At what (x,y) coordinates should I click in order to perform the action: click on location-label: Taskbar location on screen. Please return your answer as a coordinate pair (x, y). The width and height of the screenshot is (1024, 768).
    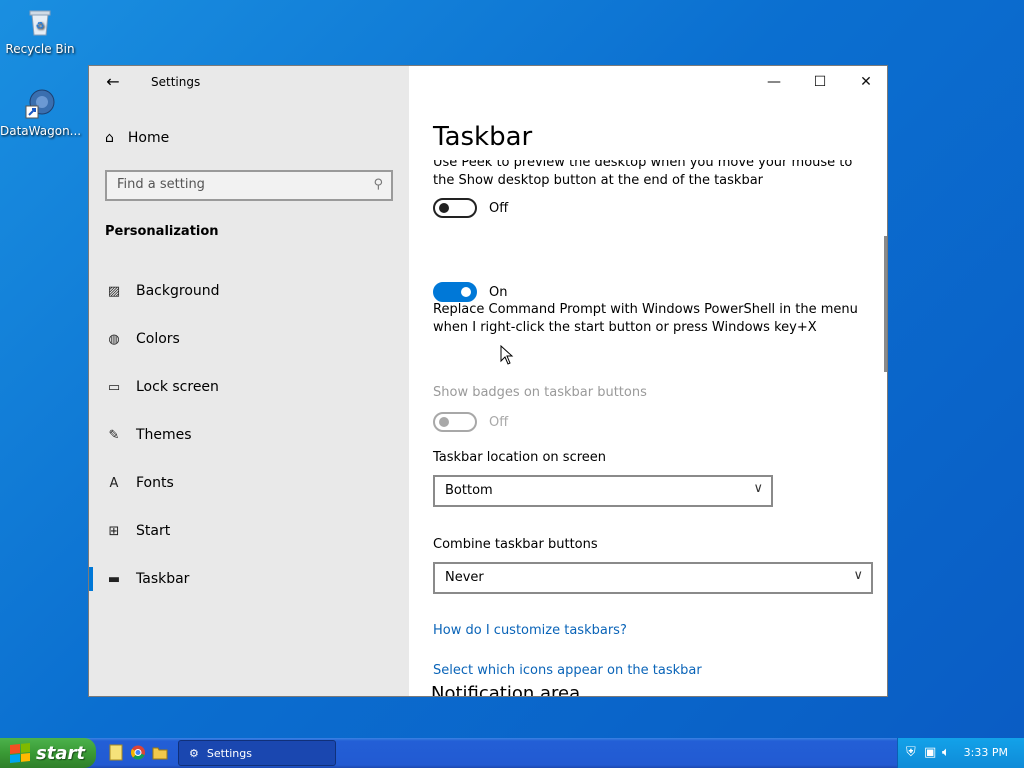
    Looking at the image, I should click on (520, 457).